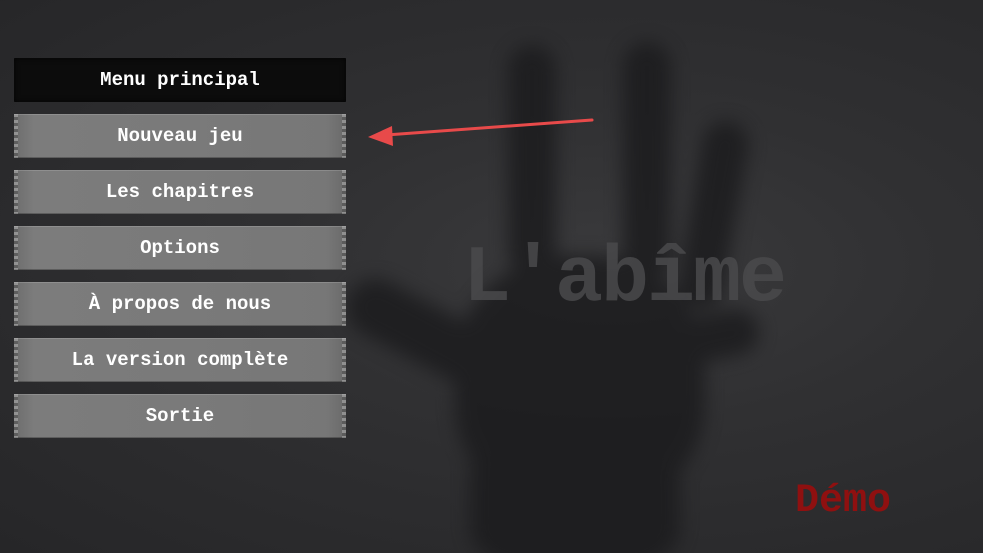 The width and height of the screenshot is (983, 553). What do you see at coordinates (575, 491) in the screenshot?
I see `hand-wrist-shape` at bounding box center [575, 491].